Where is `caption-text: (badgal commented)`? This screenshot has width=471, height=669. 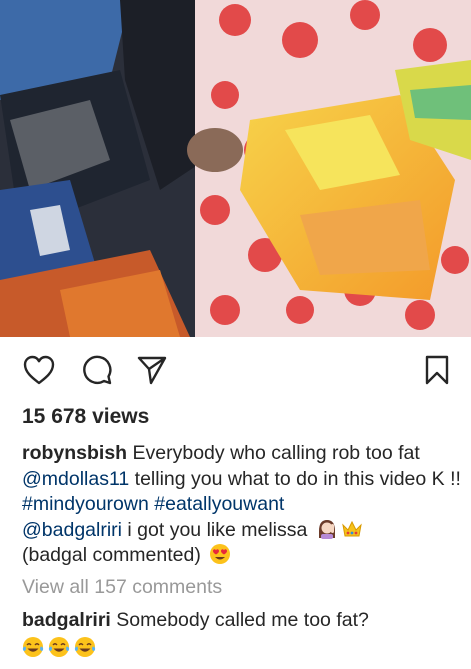
caption-text: (badgal commented) is located at coordinates (111, 555).